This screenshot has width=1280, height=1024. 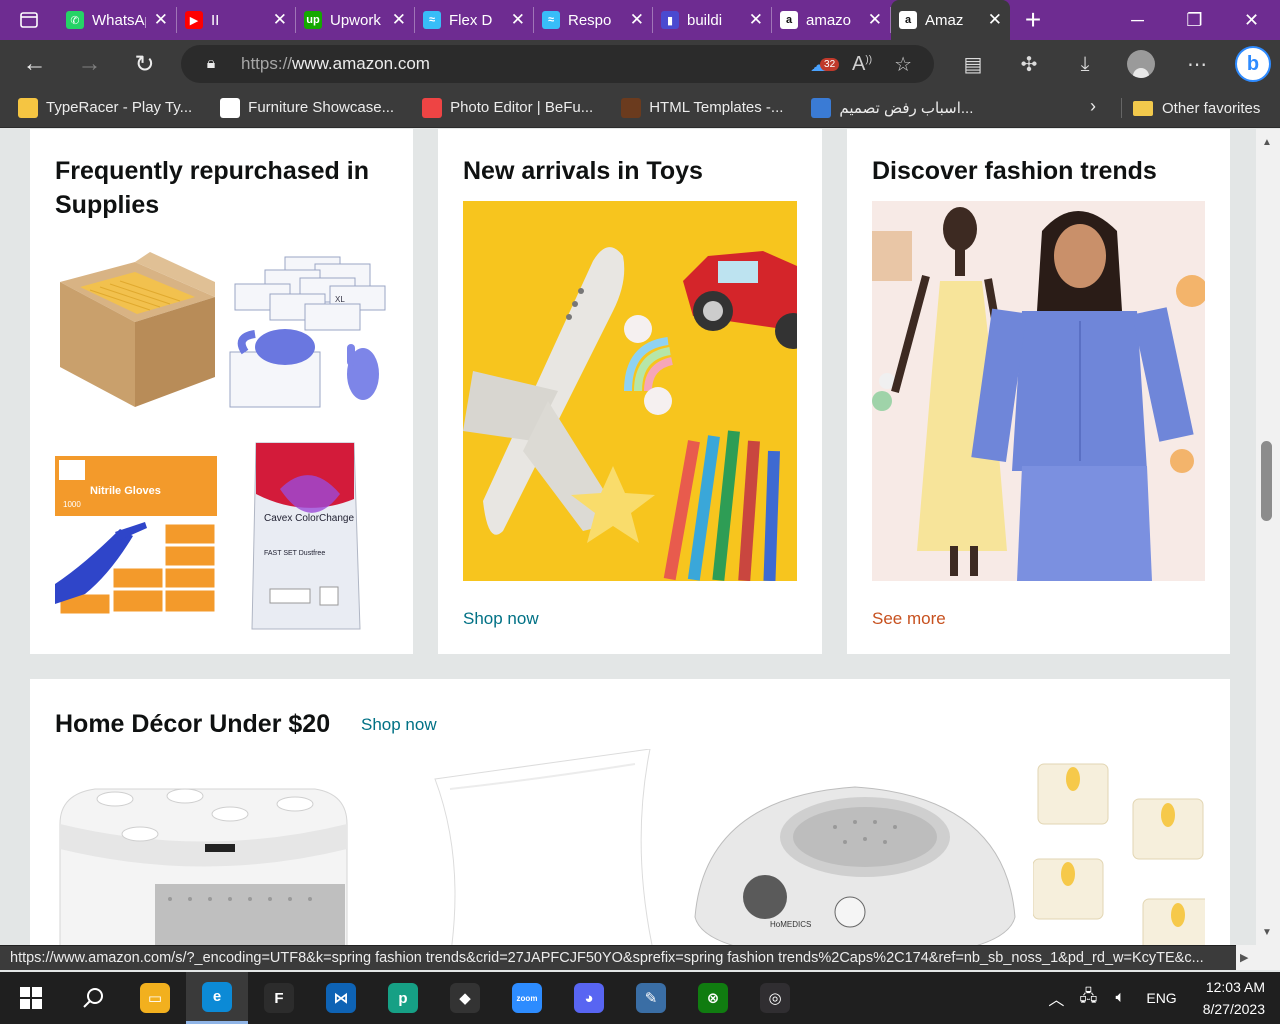 What do you see at coordinates (1137, 20) in the screenshot?
I see `minimize-button: ─` at bounding box center [1137, 20].